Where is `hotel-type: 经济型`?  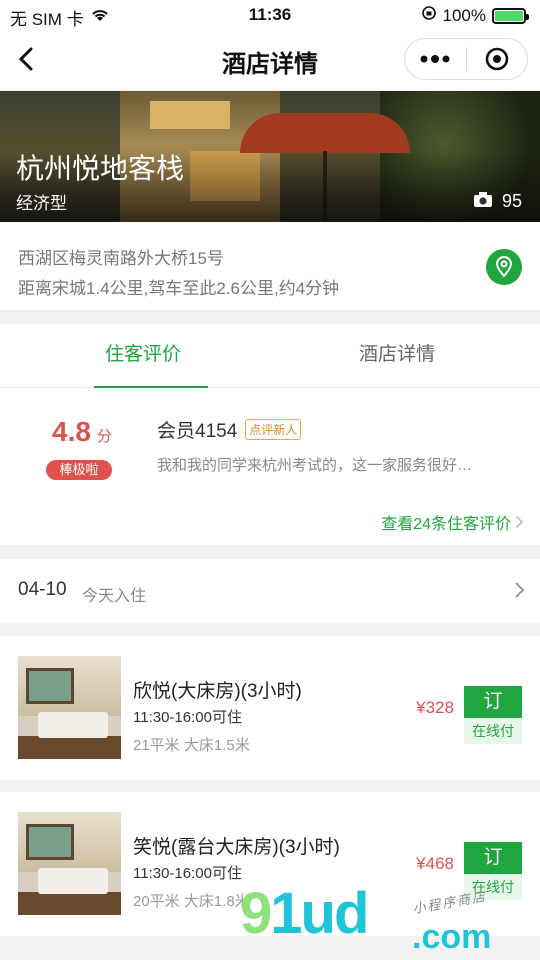
hotel-type: 经济型 is located at coordinates (41, 203).